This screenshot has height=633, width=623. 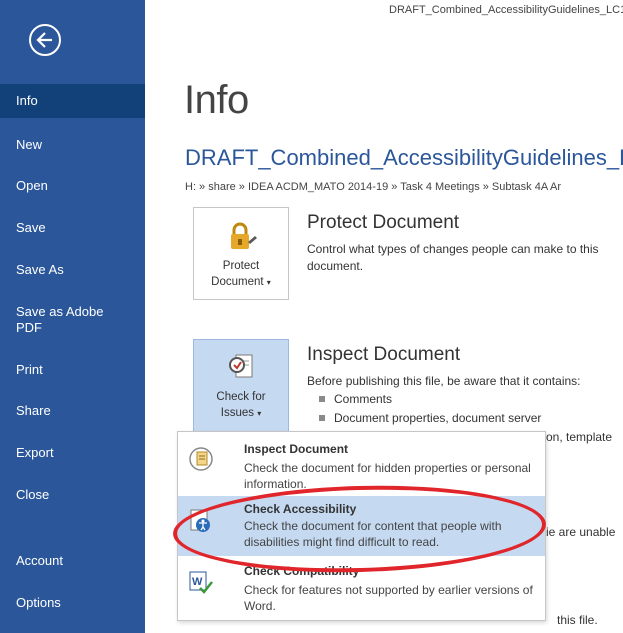 What do you see at coordinates (300, 509) in the screenshot?
I see `menu-item-title: Check Accessibility` at bounding box center [300, 509].